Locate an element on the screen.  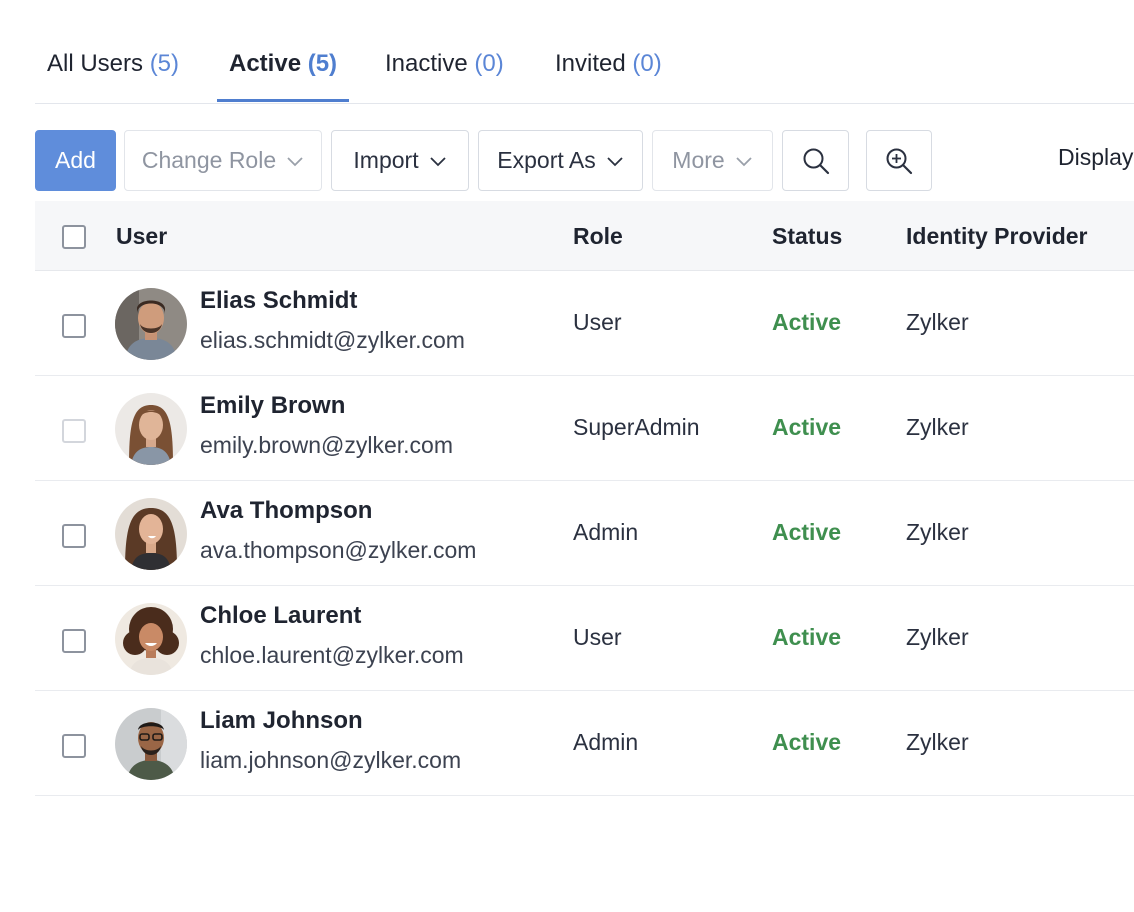
tab-label: Inactive is located at coordinates (426, 63).